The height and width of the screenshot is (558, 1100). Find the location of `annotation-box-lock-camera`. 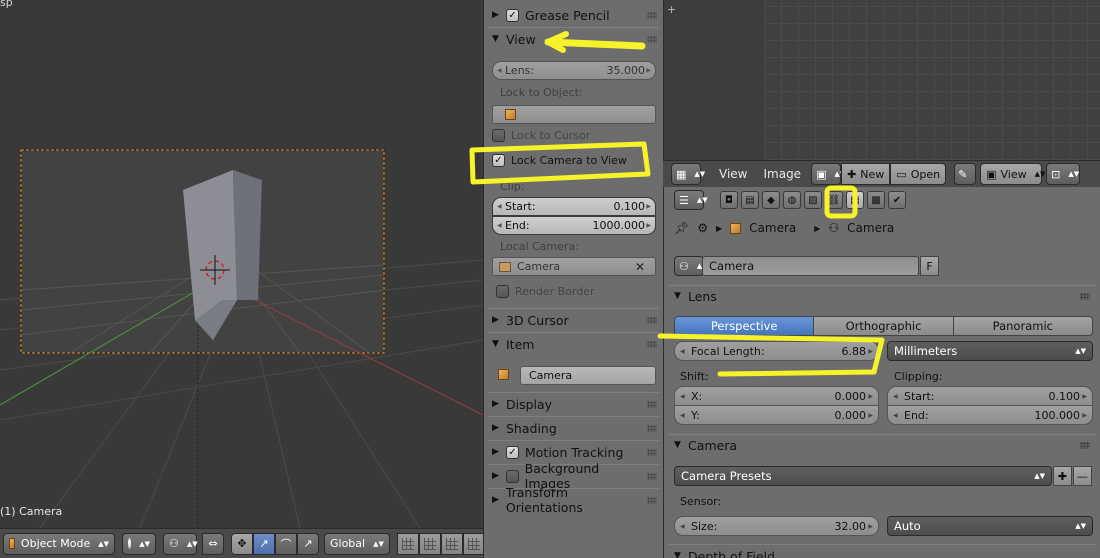

annotation-box-lock-camera is located at coordinates (560, 163).